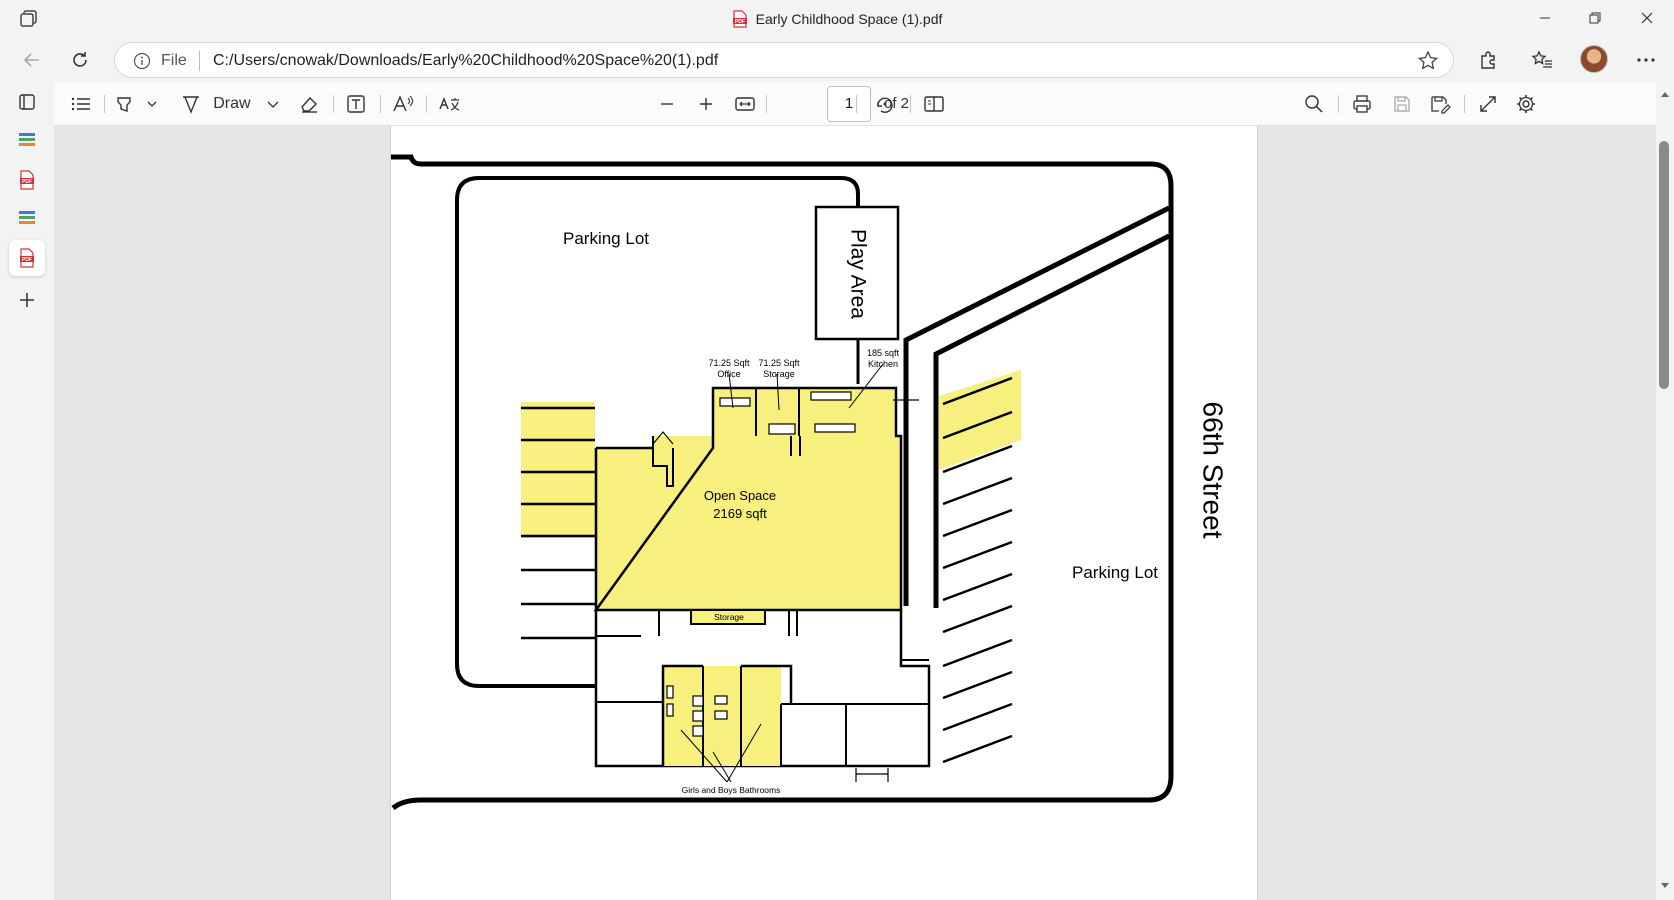 This screenshot has height=900, width=1674. Describe the element at coordinates (729, 363) in the screenshot. I see `office-area-label: 71.25 Sqft` at that location.